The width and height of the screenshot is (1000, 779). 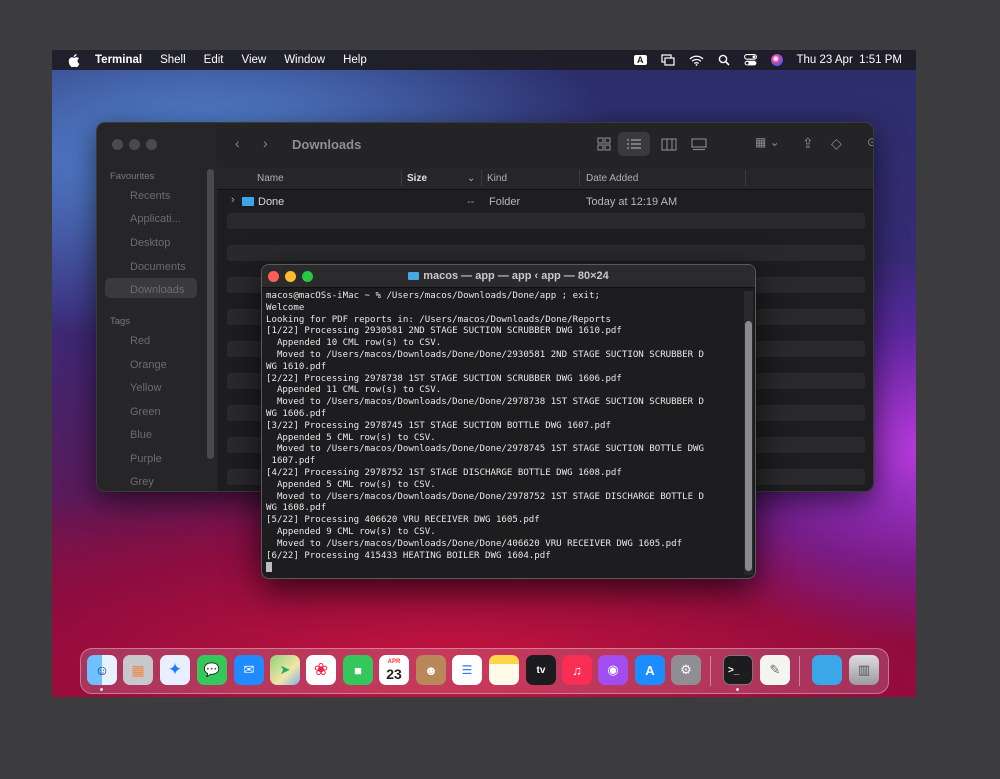 What do you see at coordinates (355, 60) in the screenshot?
I see `menu-help: Help` at bounding box center [355, 60].